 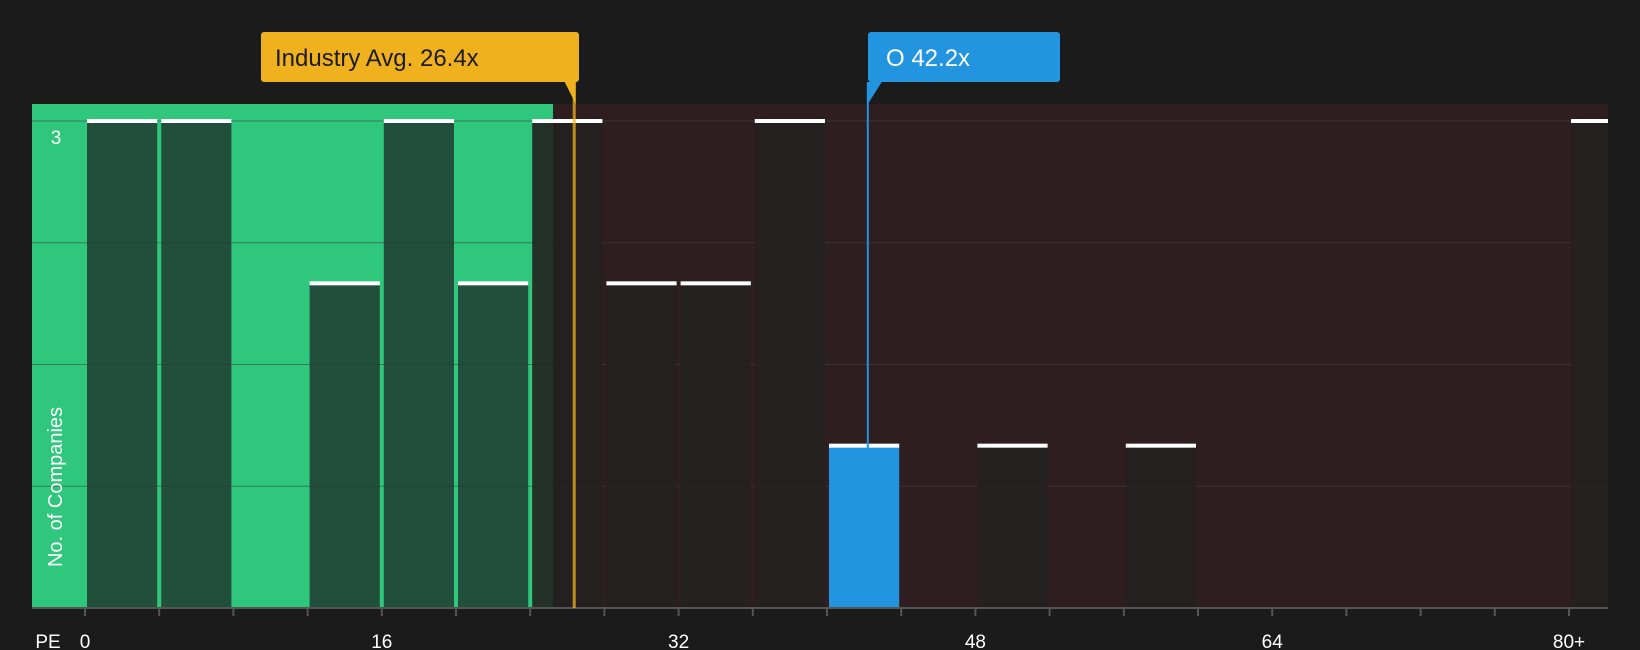 I want to click on x-axis: 0 16 32 48 64 80+, so click(x=820, y=628).